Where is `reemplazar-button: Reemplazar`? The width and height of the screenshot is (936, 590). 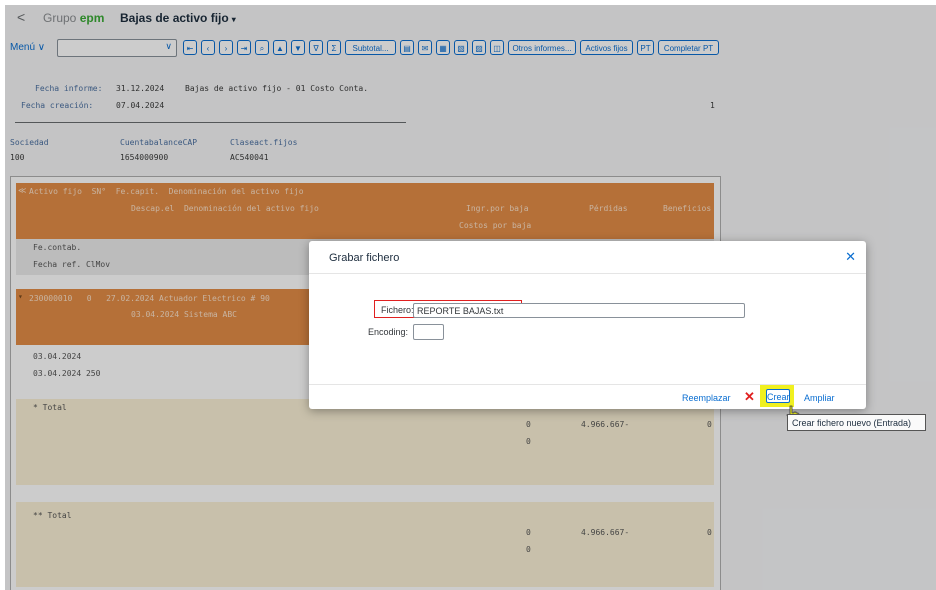 reemplazar-button: Reemplazar is located at coordinates (706, 398).